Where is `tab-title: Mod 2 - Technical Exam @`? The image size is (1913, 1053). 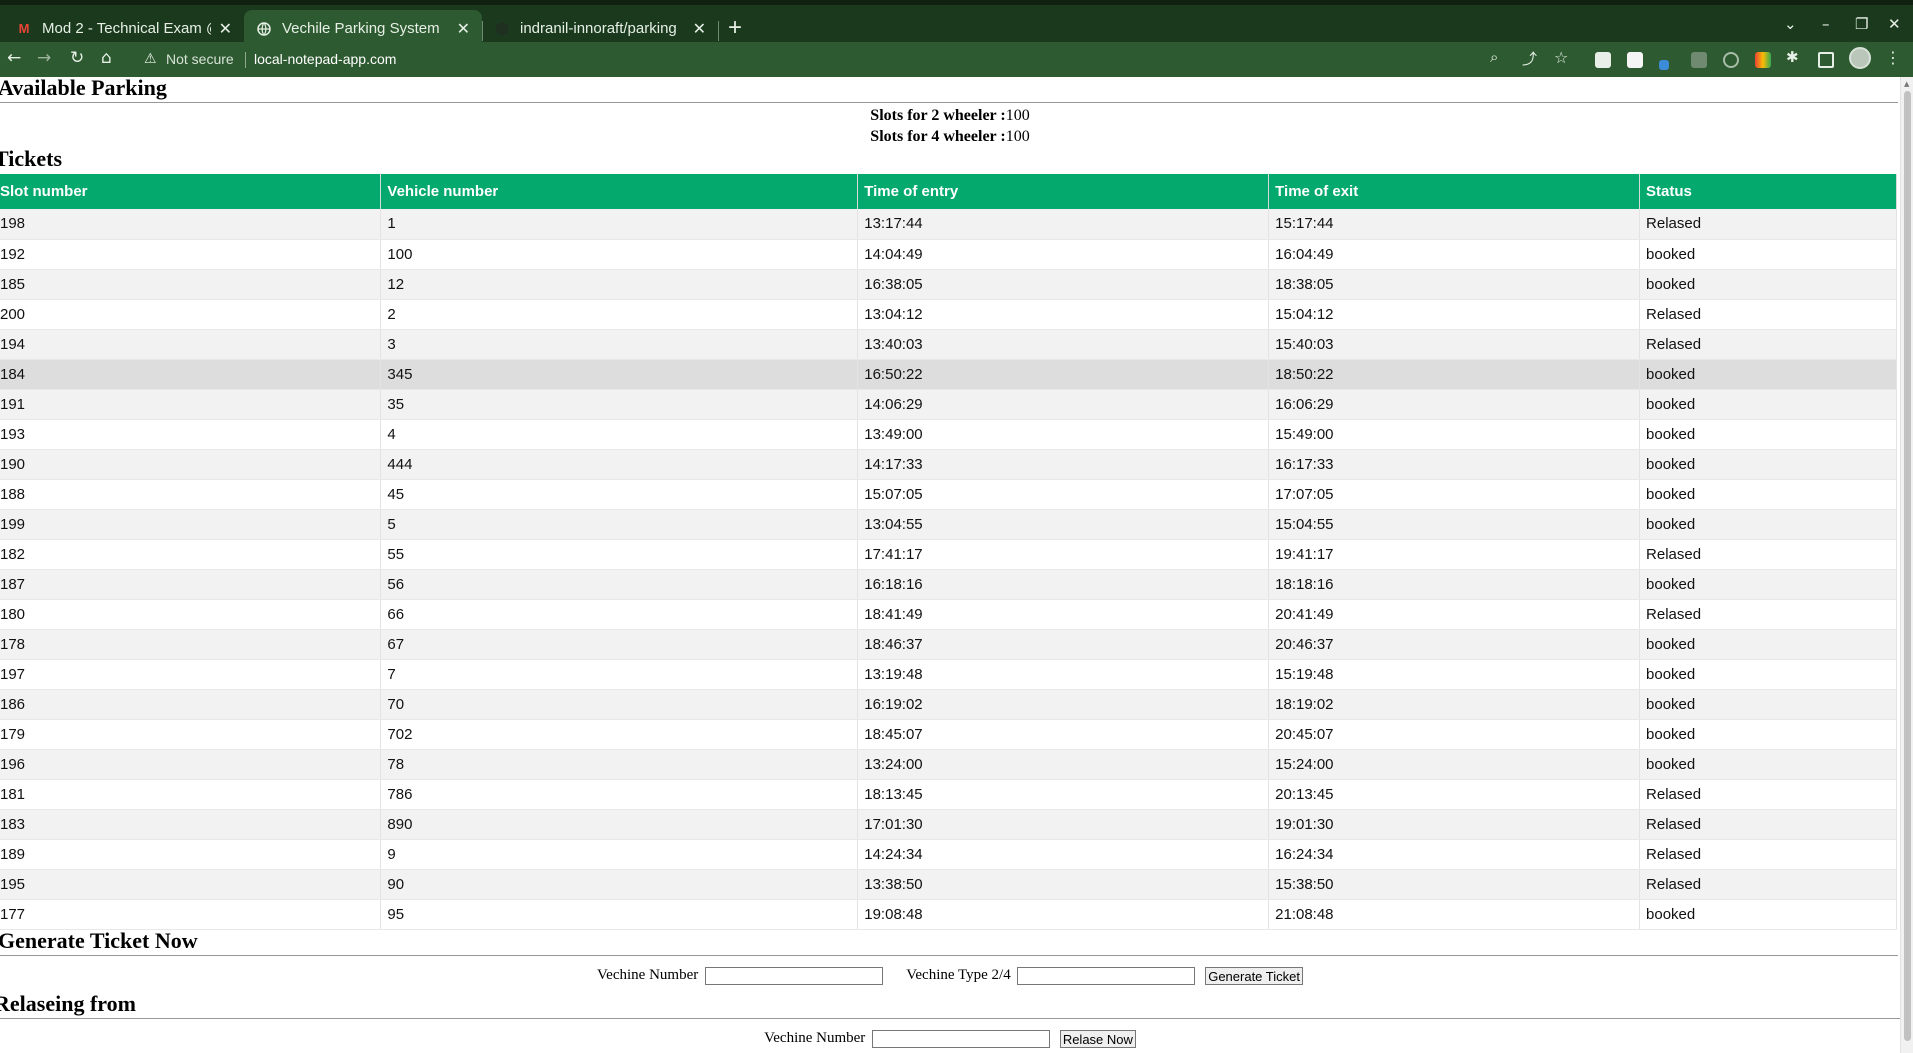
tab-title: Mod 2 - Technical Exam @ is located at coordinates (126, 28).